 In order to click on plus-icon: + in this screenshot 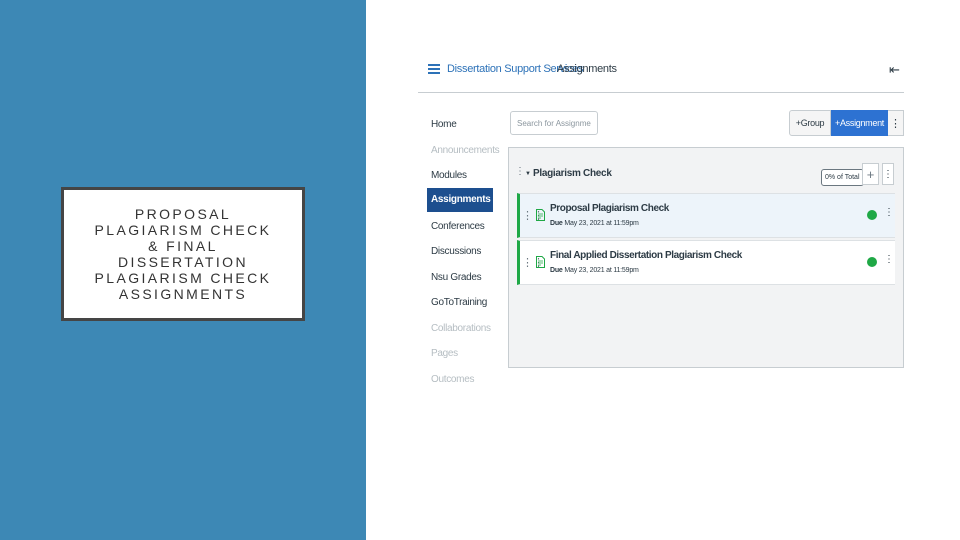, I will do `click(870, 174)`.